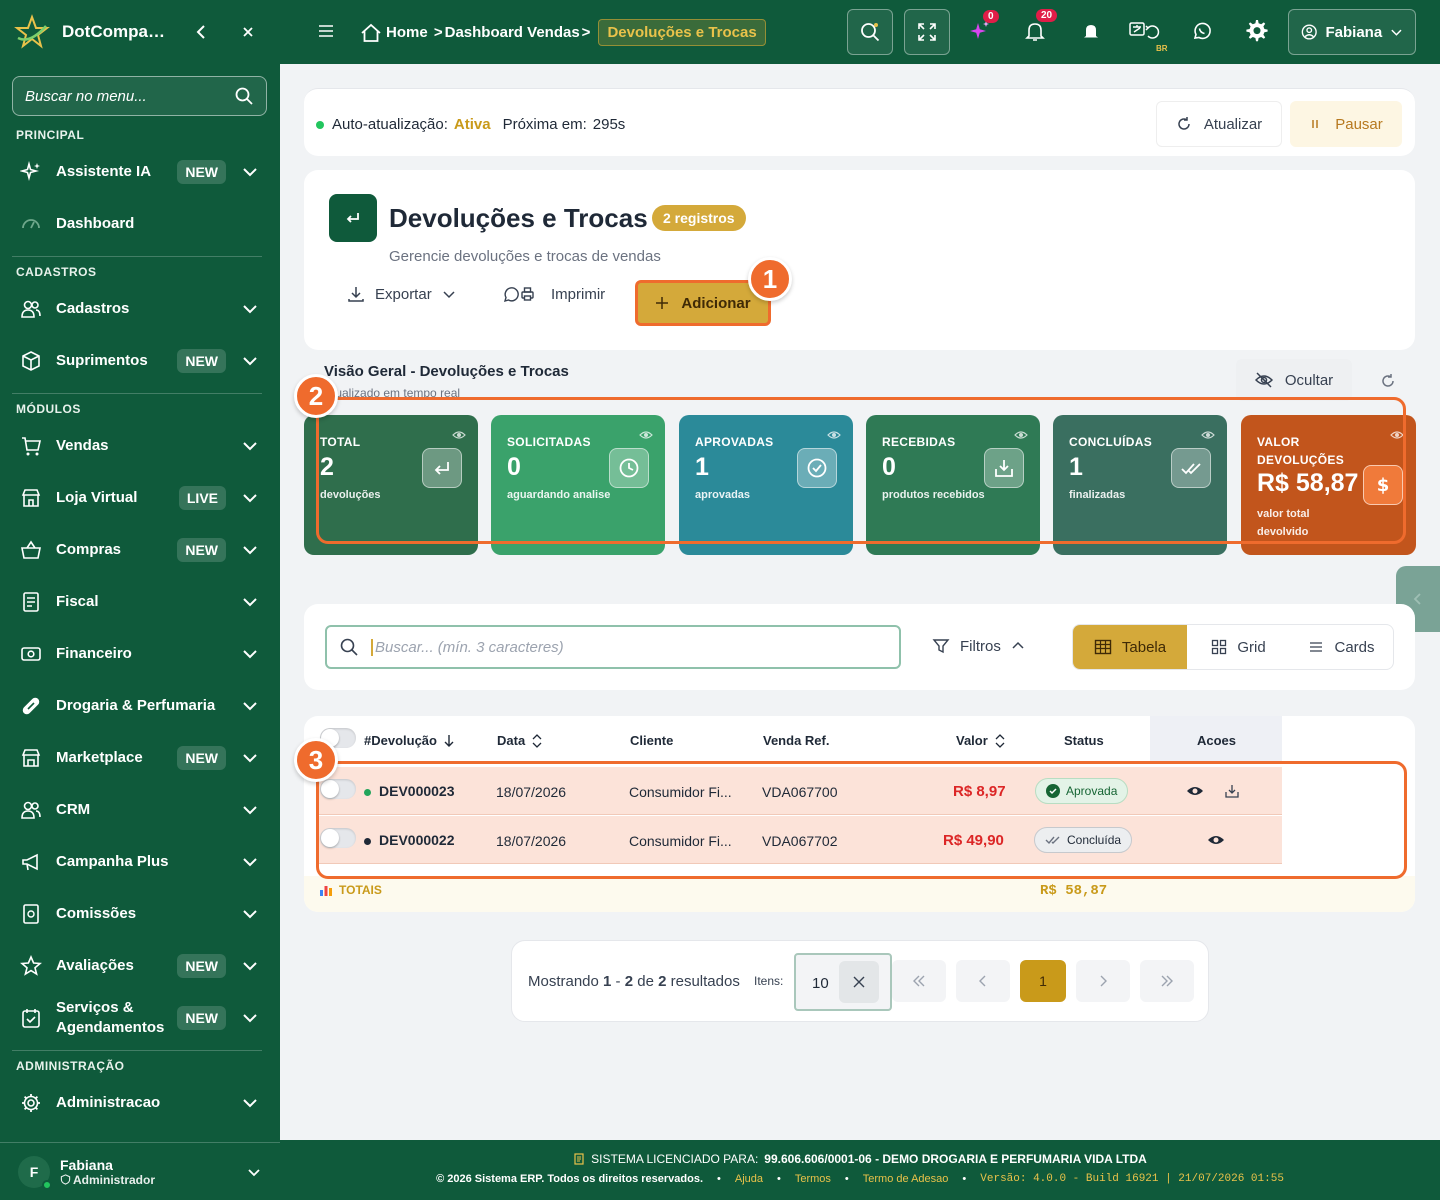 The height and width of the screenshot is (1200, 1440). I want to click on filters-toggle: Filtros, so click(978, 646).